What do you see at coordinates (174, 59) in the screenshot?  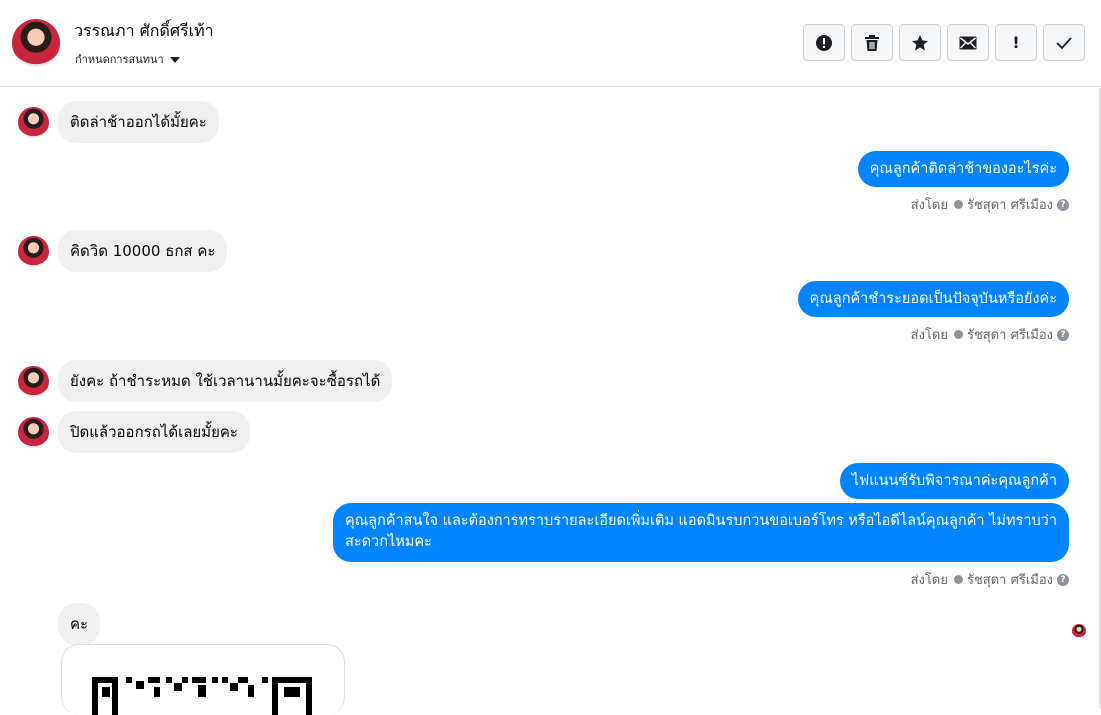 I see `caret-down-icon` at bounding box center [174, 59].